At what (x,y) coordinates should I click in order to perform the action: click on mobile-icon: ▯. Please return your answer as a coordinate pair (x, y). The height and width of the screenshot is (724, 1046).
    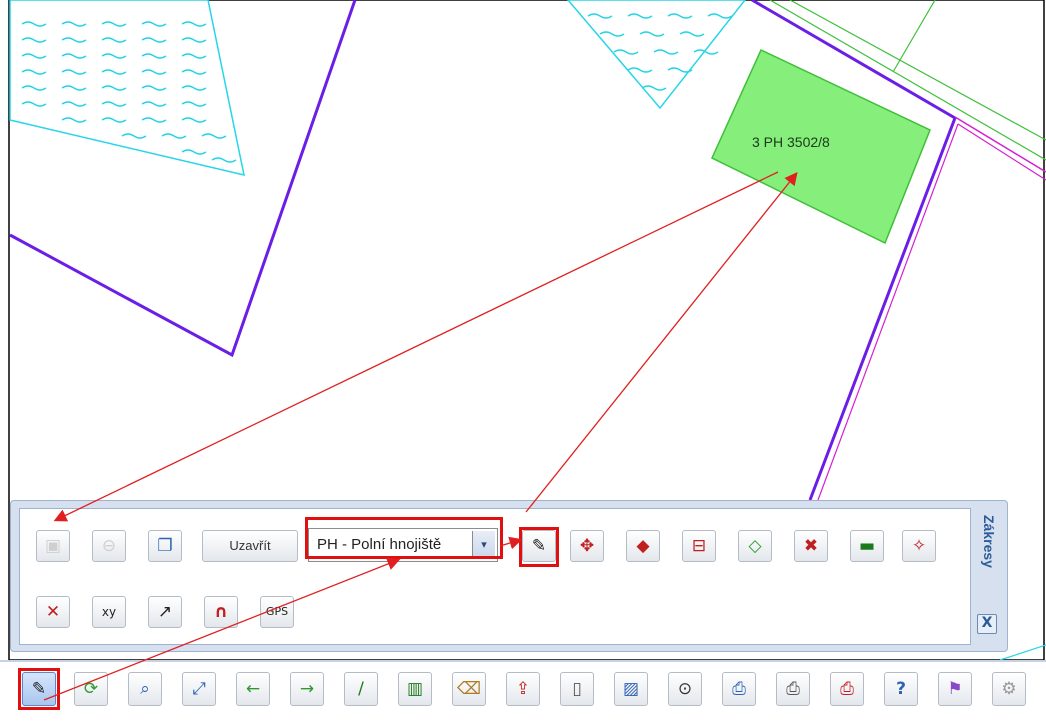
    Looking at the image, I should click on (577, 689).